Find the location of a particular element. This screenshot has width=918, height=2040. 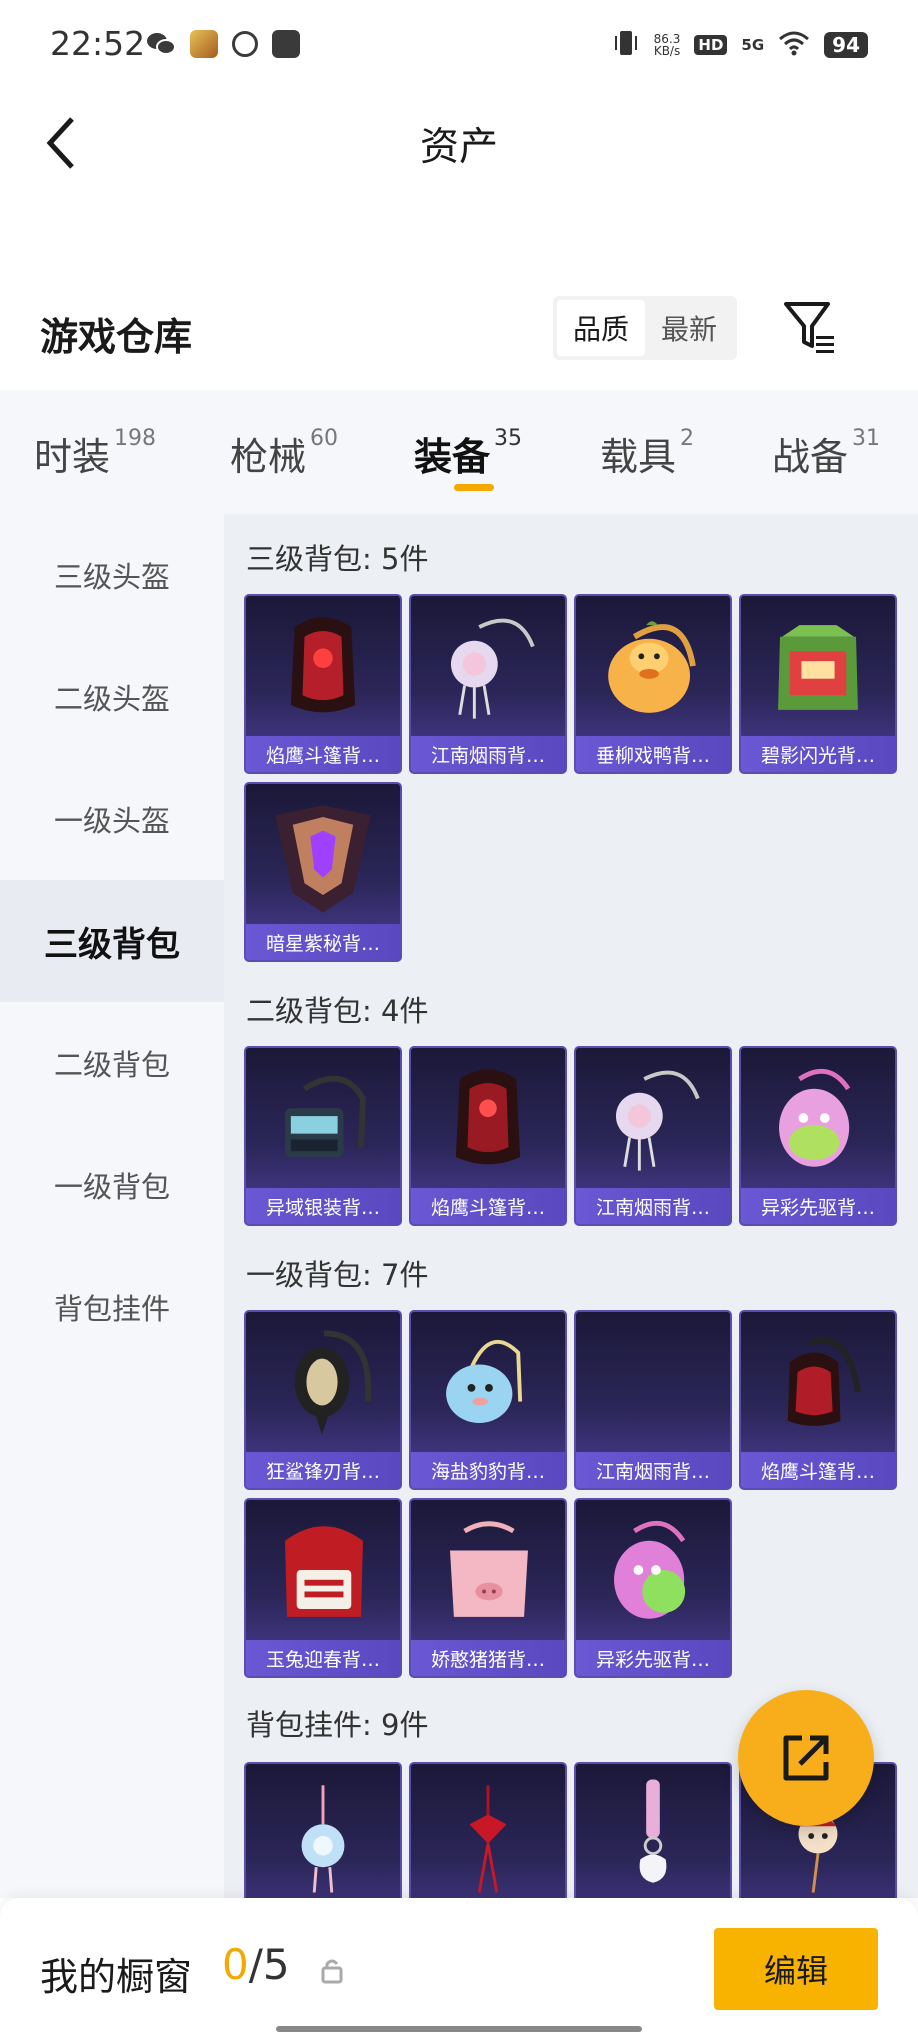

active-tab-indicator is located at coordinates (474, 487).